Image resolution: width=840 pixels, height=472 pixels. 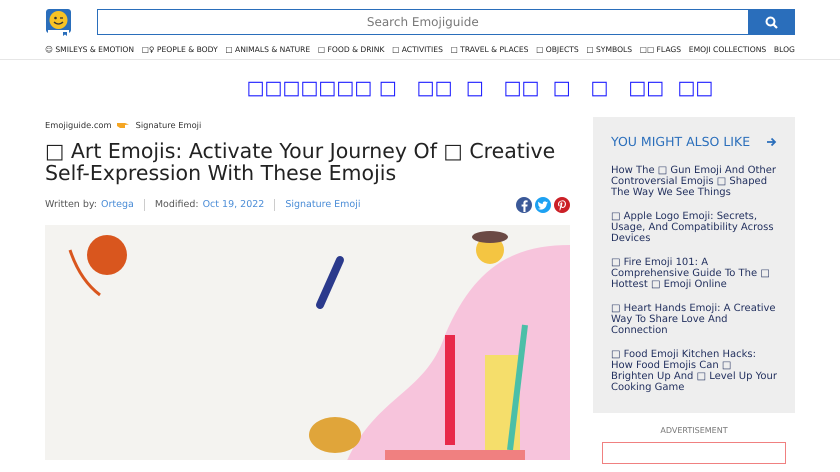 I want to click on search-field: Search Emojiguide, so click(x=422, y=22).